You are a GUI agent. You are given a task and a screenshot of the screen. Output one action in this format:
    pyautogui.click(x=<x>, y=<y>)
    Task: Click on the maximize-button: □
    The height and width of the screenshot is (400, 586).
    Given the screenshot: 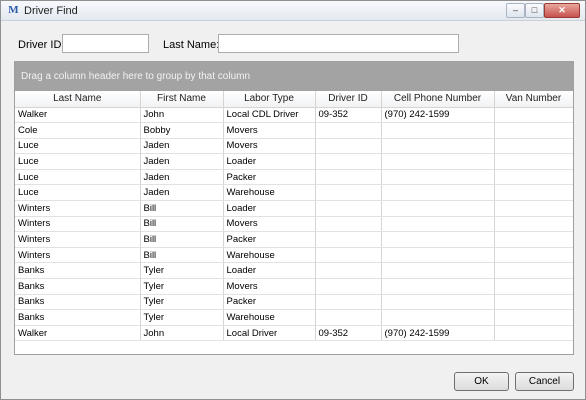 What is the action you would take?
    pyautogui.click(x=534, y=10)
    